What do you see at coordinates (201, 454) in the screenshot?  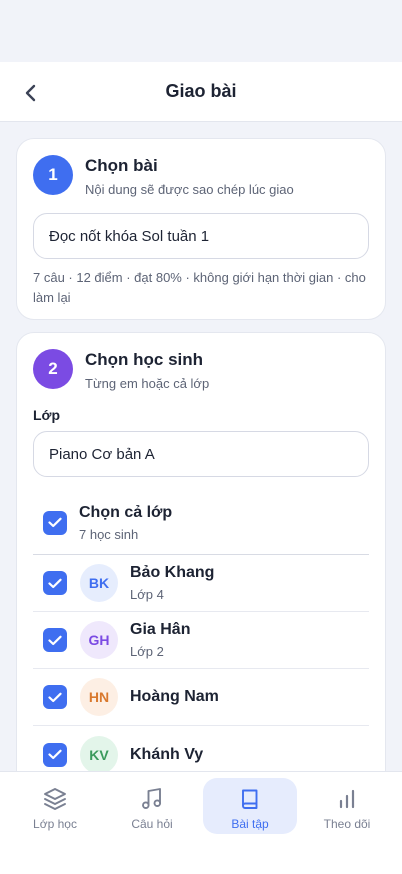 I see `class-select: Piano Cơ bản A` at bounding box center [201, 454].